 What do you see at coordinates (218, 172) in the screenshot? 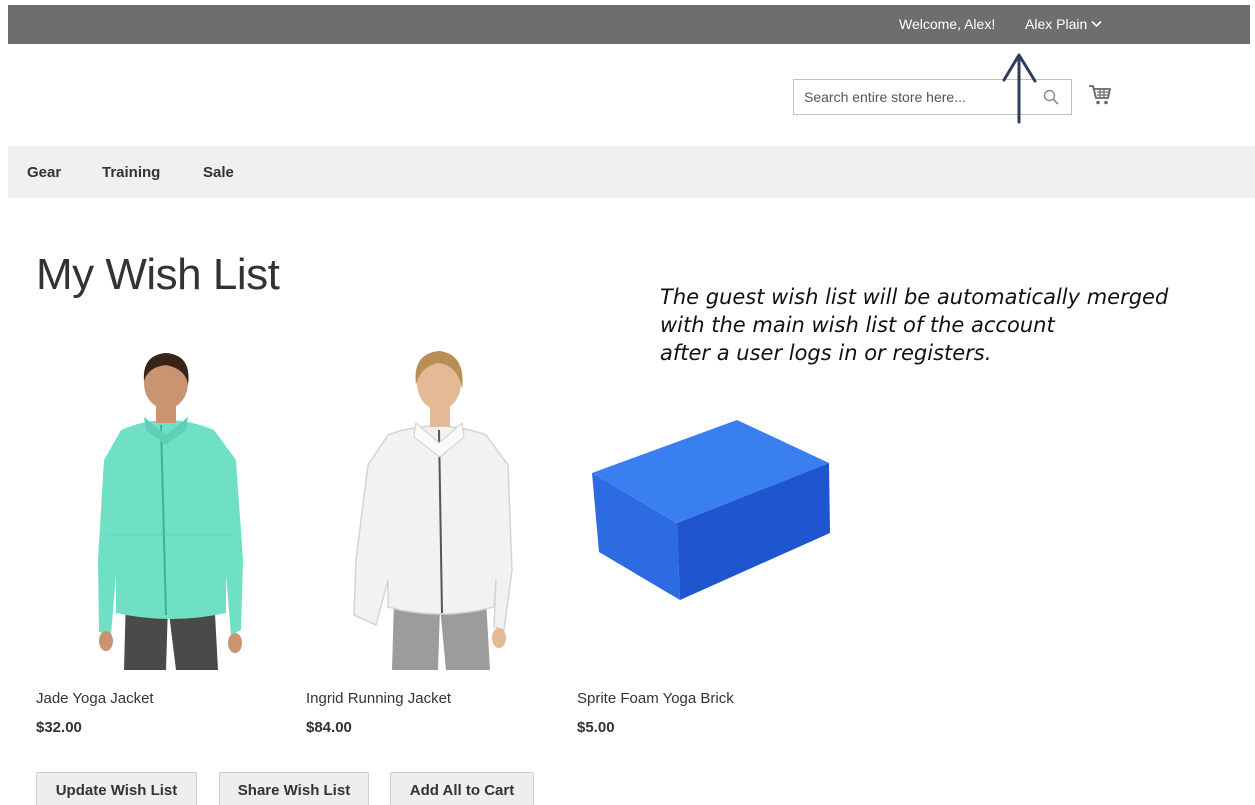
I see `nav-item-sale: Sale` at bounding box center [218, 172].